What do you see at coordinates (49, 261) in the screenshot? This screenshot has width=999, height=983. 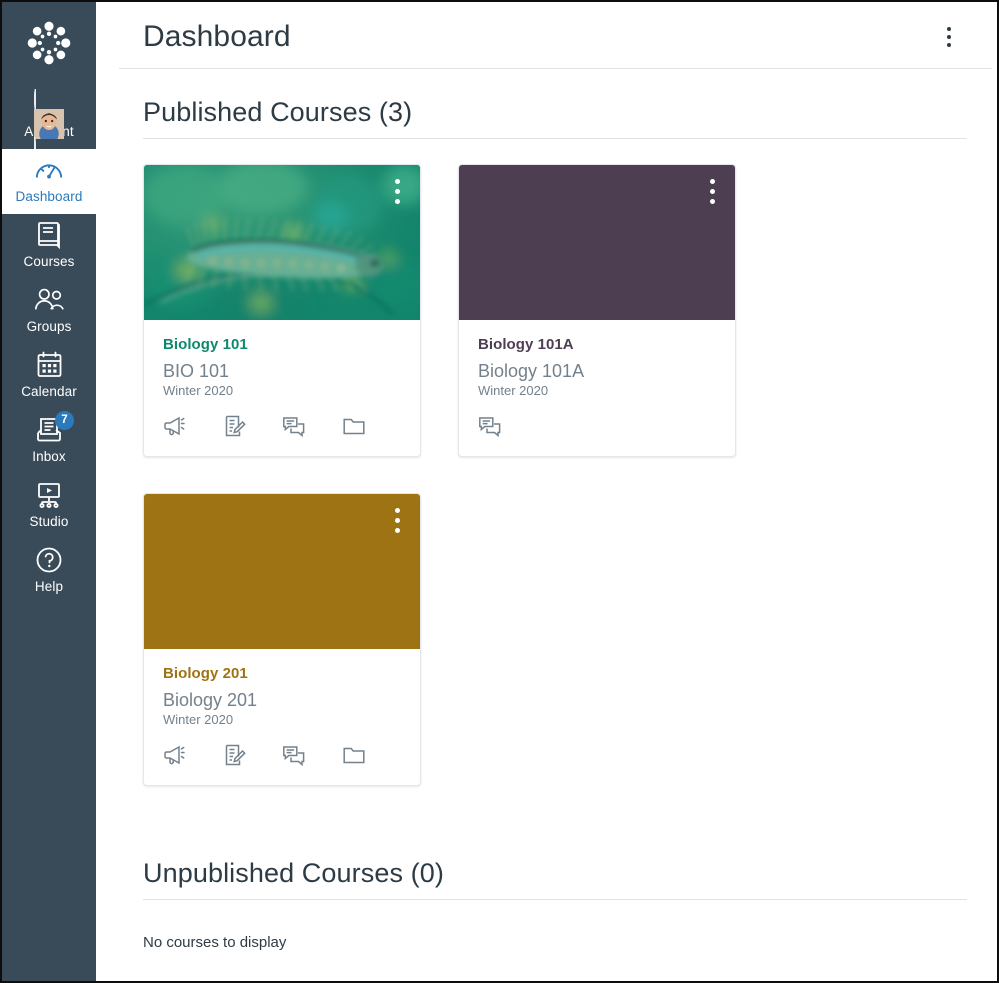 I see `sidebar-item-label: Courses` at bounding box center [49, 261].